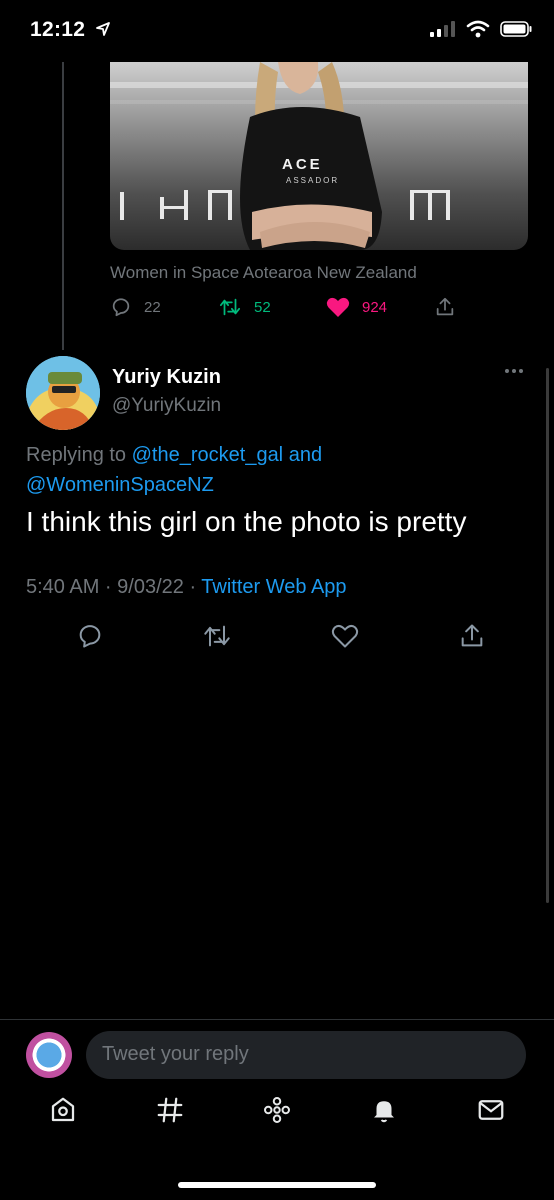  What do you see at coordinates (263, 273) in the screenshot?
I see `photo-caption: Women in Space Aotearoa New Zealand` at bounding box center [263, 273].